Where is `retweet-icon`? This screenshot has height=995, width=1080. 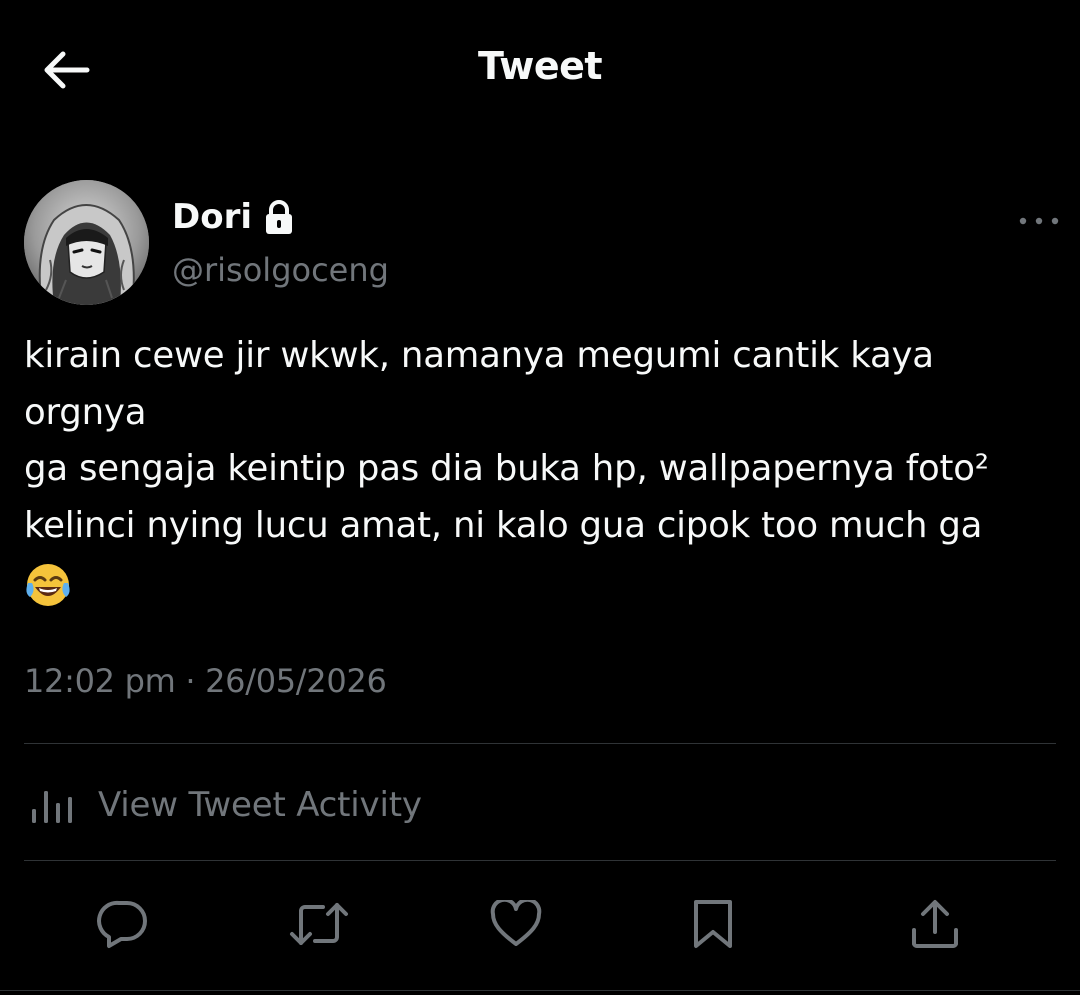
retweet-icon is located at coordinates (319, 924).